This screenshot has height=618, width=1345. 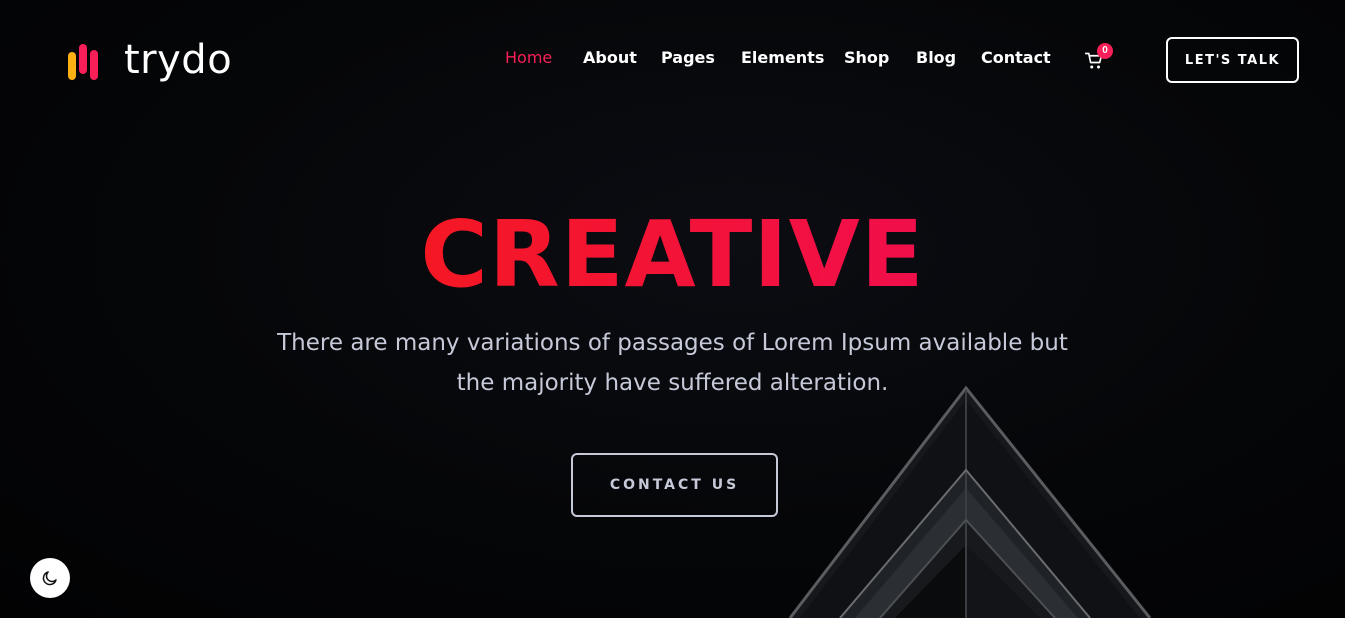 I want to click on contact-us-button: CONTACT US, so click(x=674, y=485).